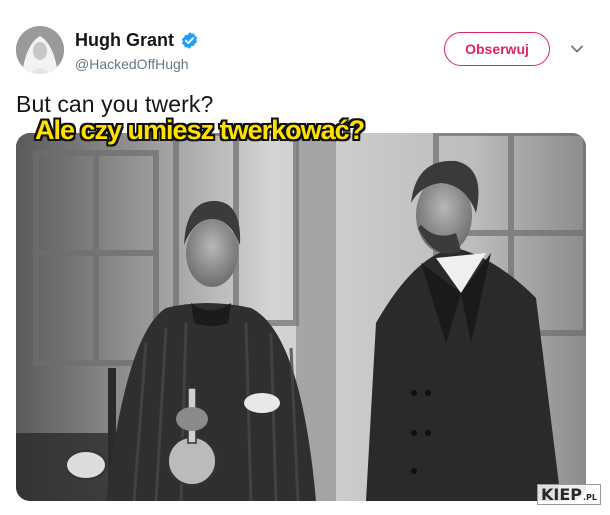 The image size is (610, 515). Describe the element at coordinates (189, 40) in the screenshot. I see `verified-badge-icon` at that location.